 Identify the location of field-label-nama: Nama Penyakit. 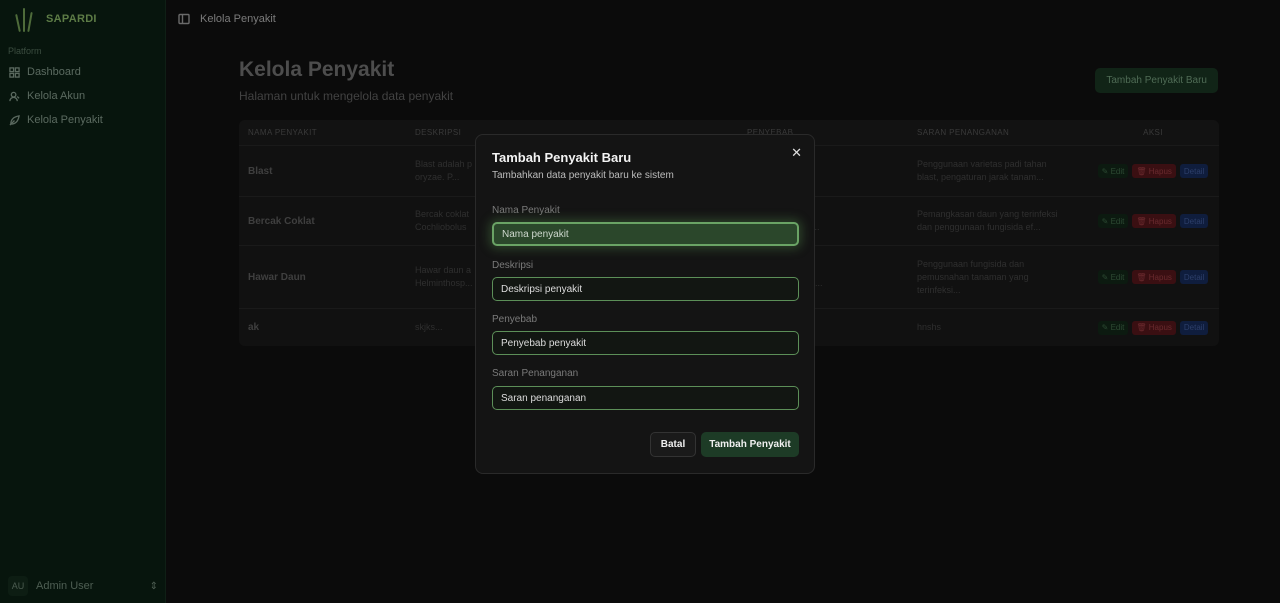
(526, 210).